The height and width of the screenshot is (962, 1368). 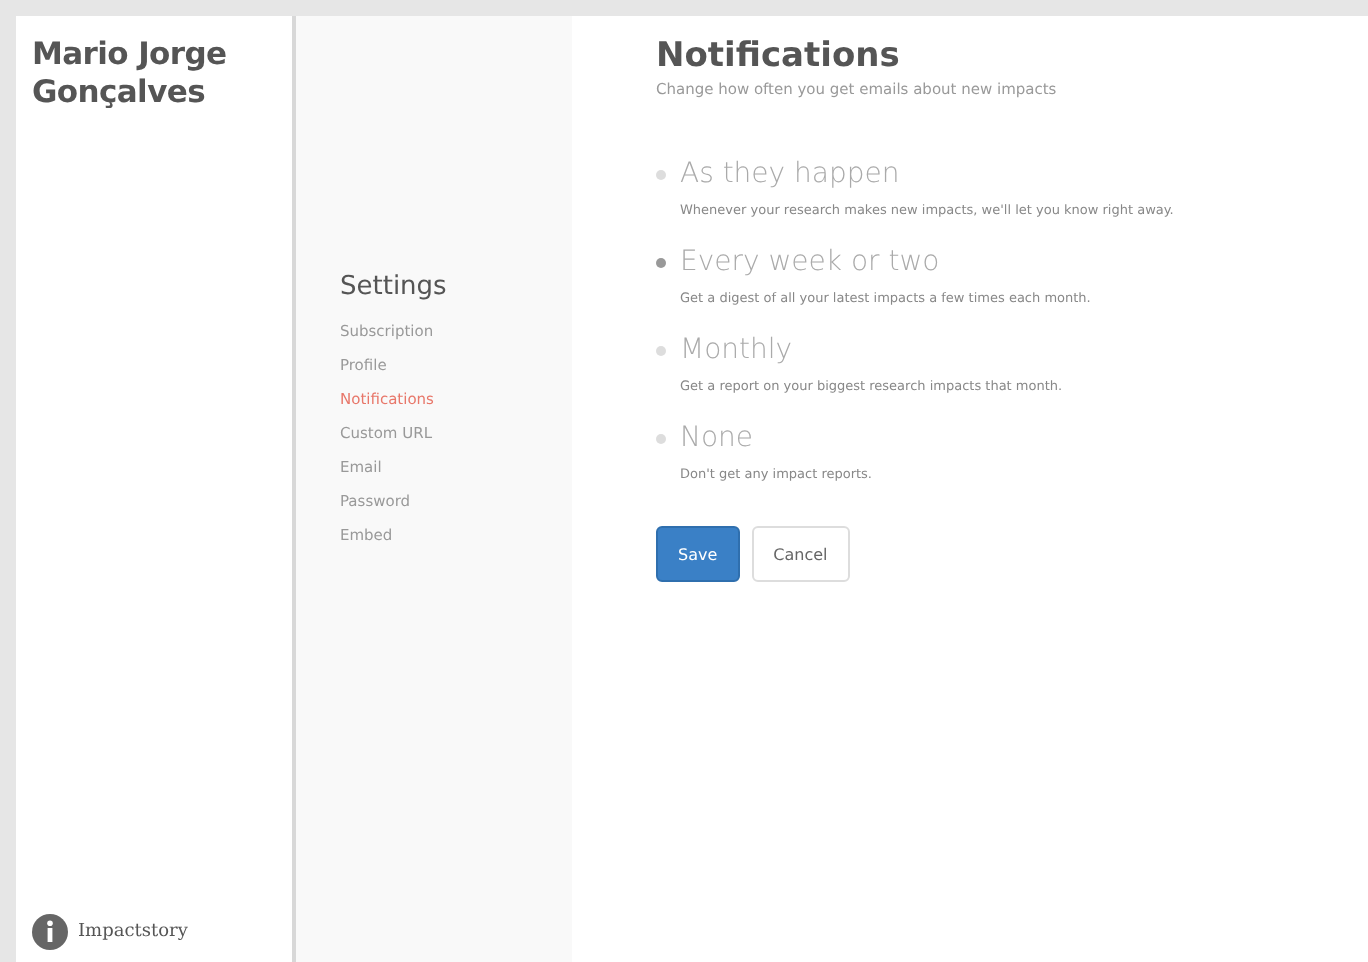 I want to click on page-title: Notifications, so click(x=779, y=56).